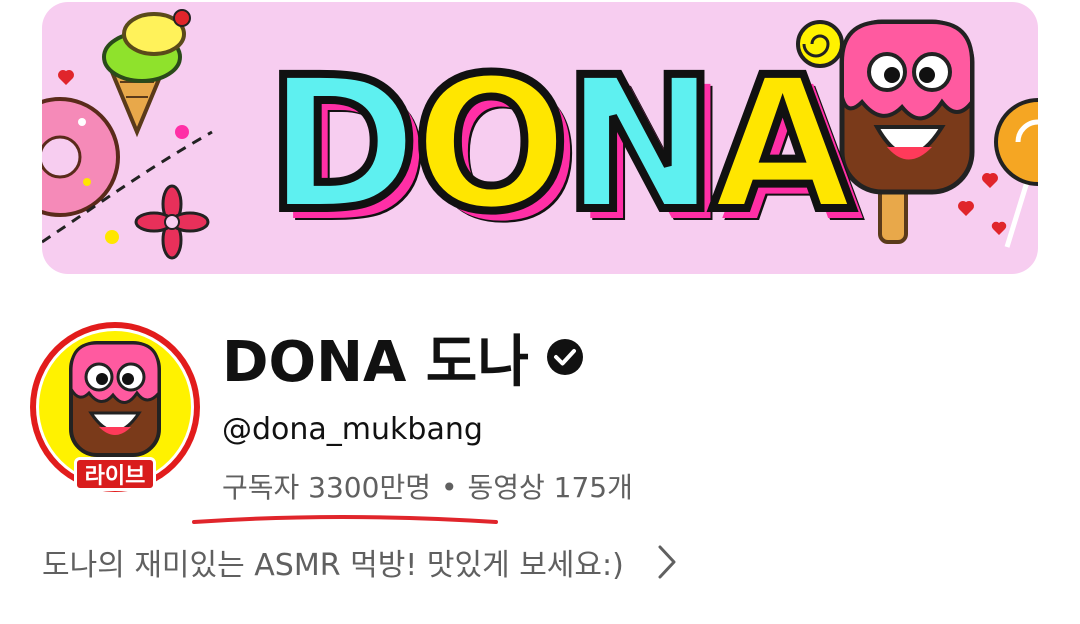 The image size is (1080, 624). I want to click on channel-name: DONA 도나, so click(375, 362).